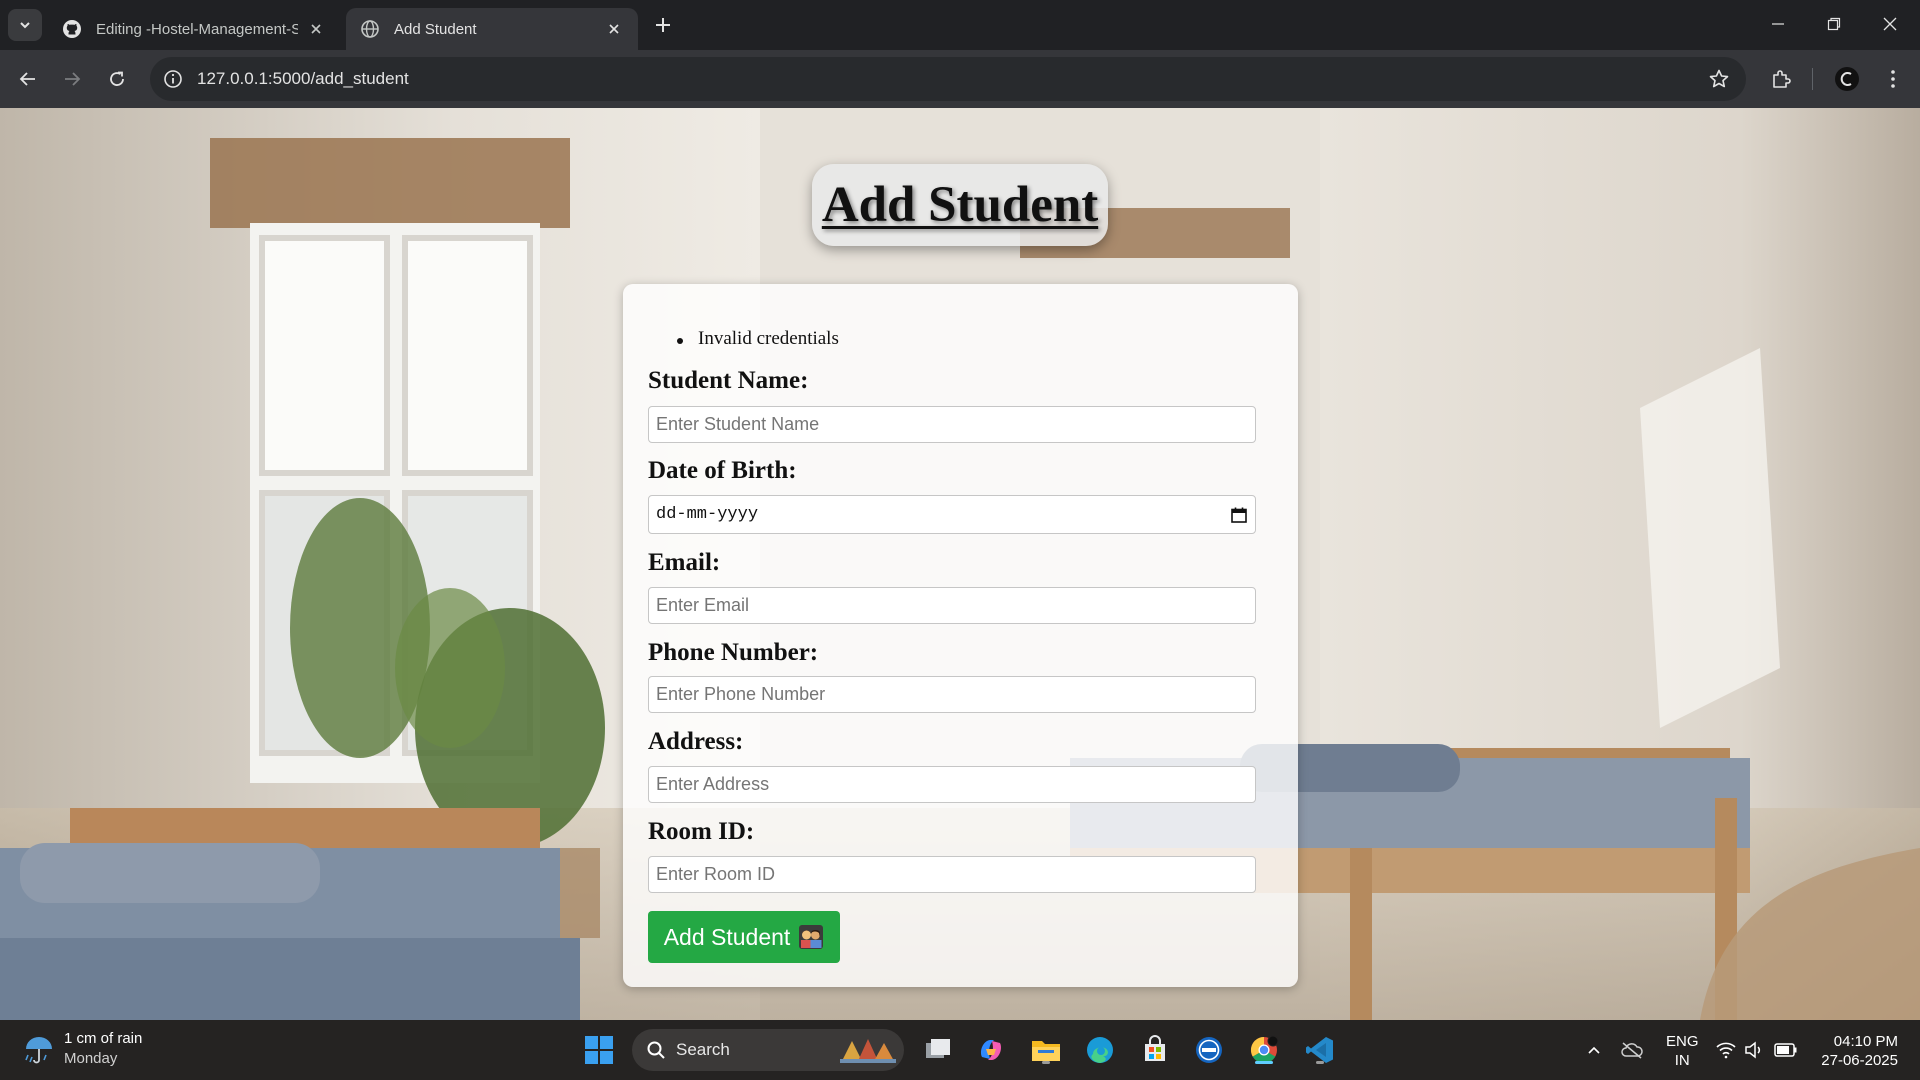 This screenshot has width=1920, height=1080. Describe the element at coordinates (1812, 79) in the screenshot. I see `toolbar-separator` at that location.